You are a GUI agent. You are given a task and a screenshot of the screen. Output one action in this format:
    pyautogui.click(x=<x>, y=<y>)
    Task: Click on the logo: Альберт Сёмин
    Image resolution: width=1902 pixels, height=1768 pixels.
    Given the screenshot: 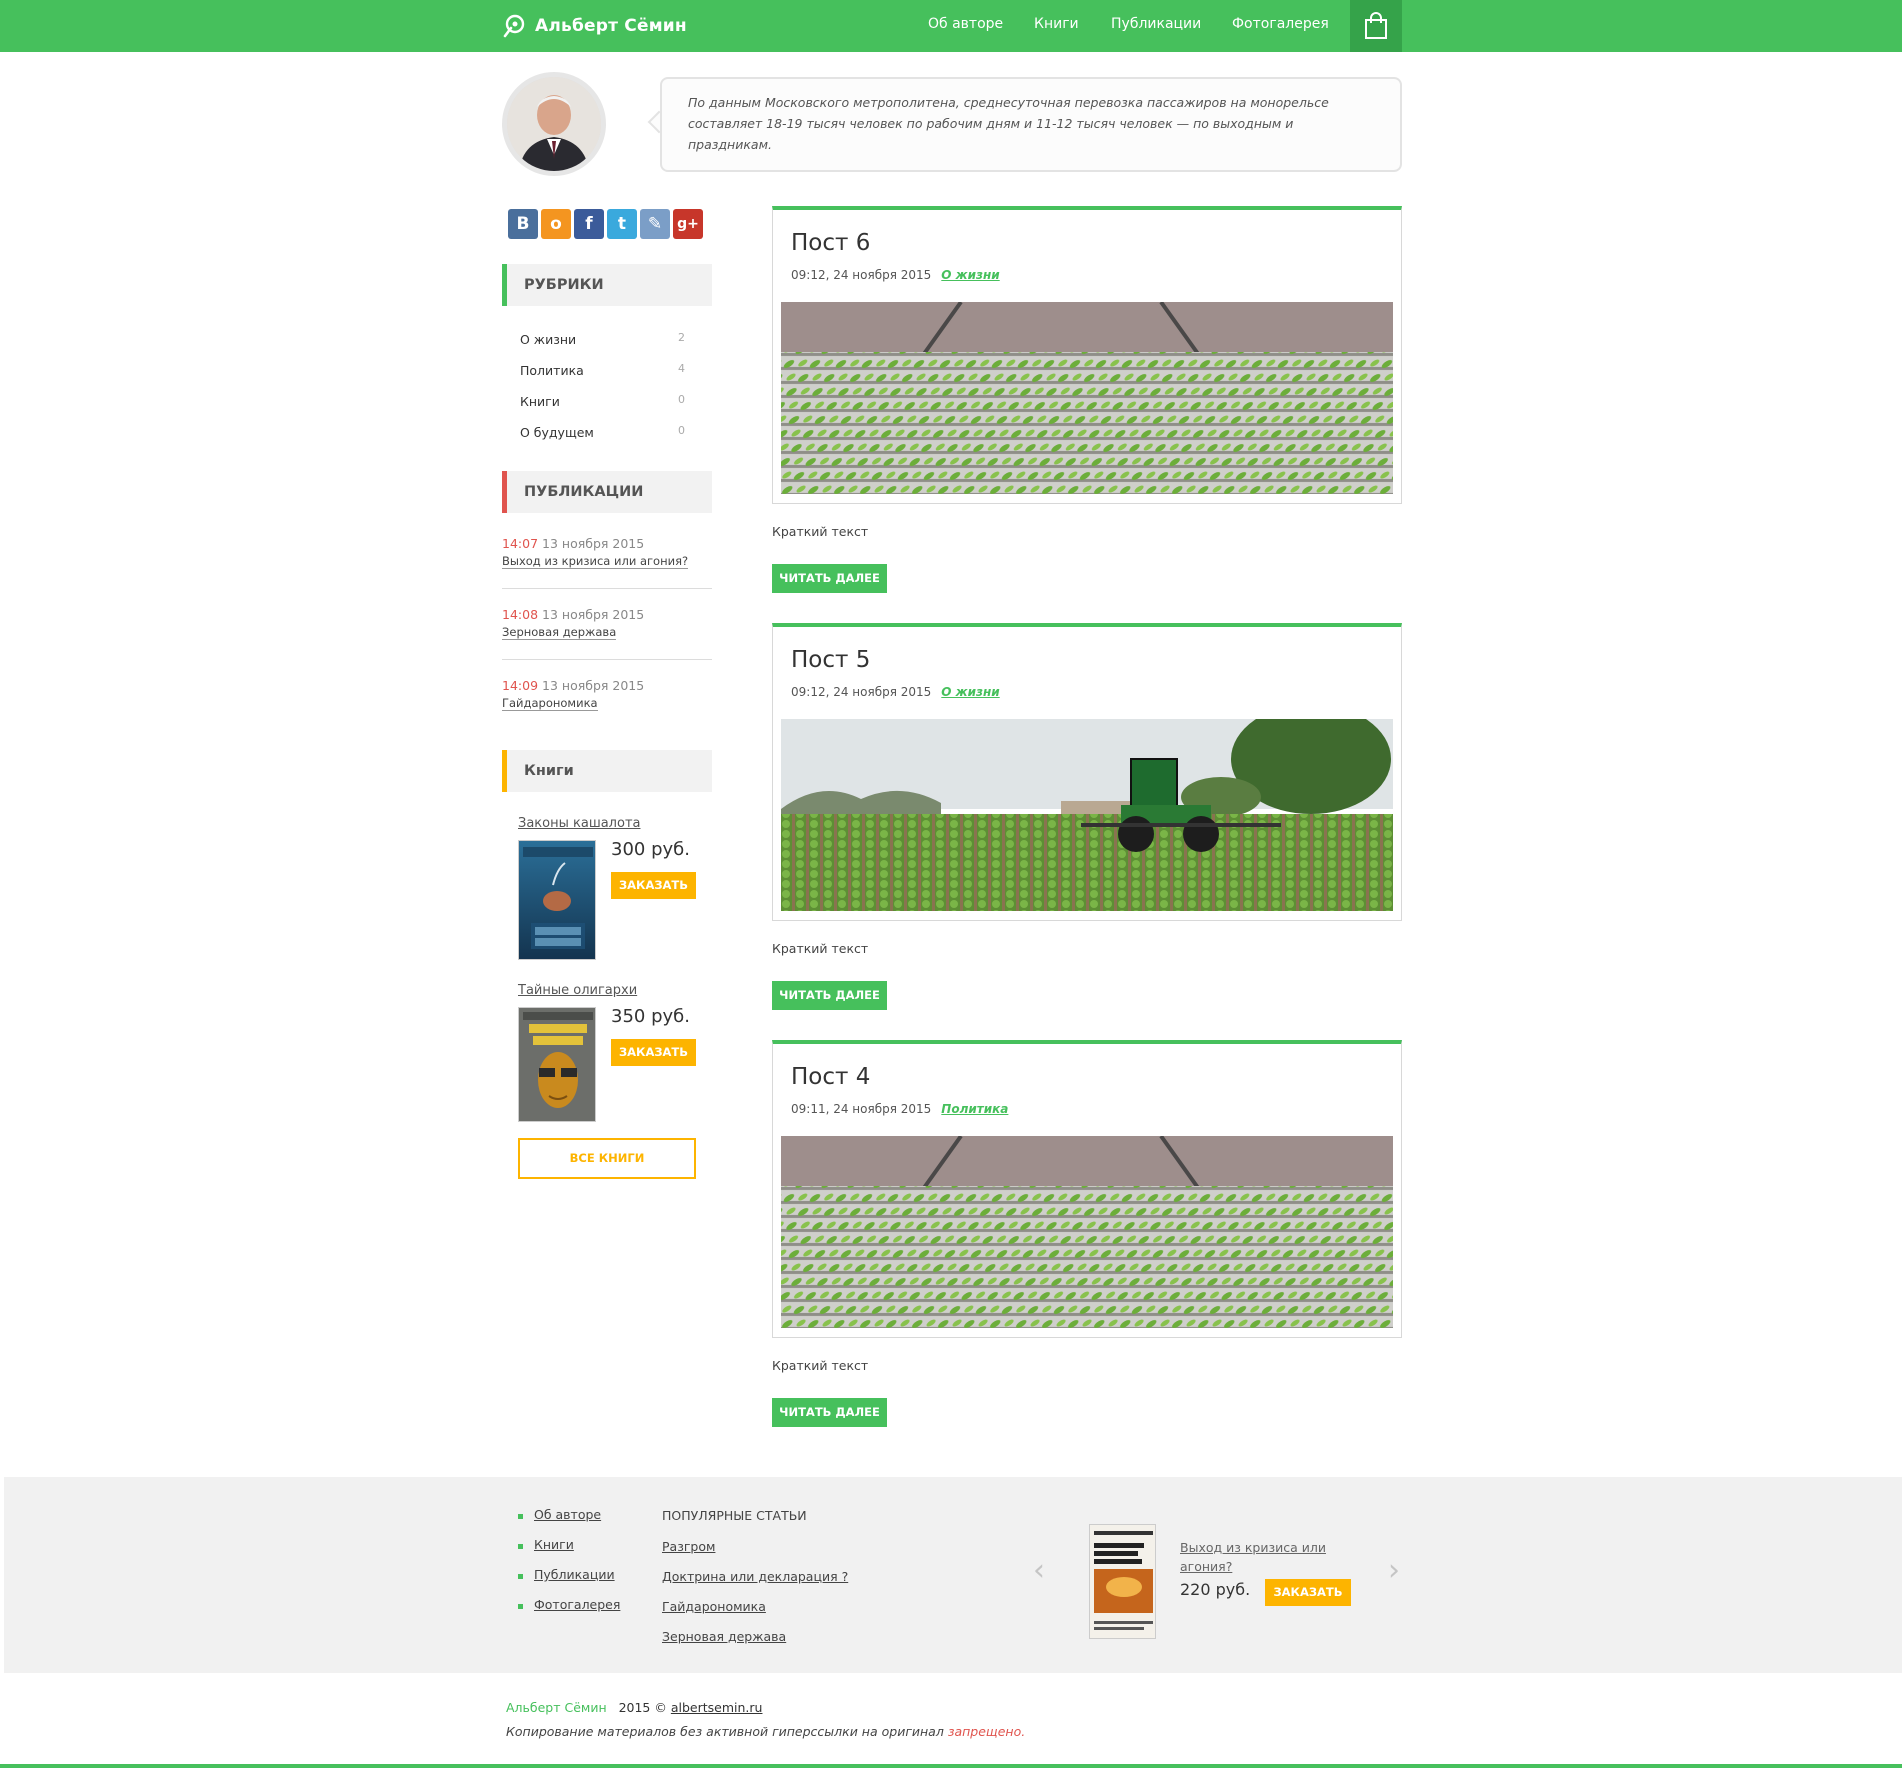 What is the action you would take?
    pyautogui.click(x=594, y=26)
    